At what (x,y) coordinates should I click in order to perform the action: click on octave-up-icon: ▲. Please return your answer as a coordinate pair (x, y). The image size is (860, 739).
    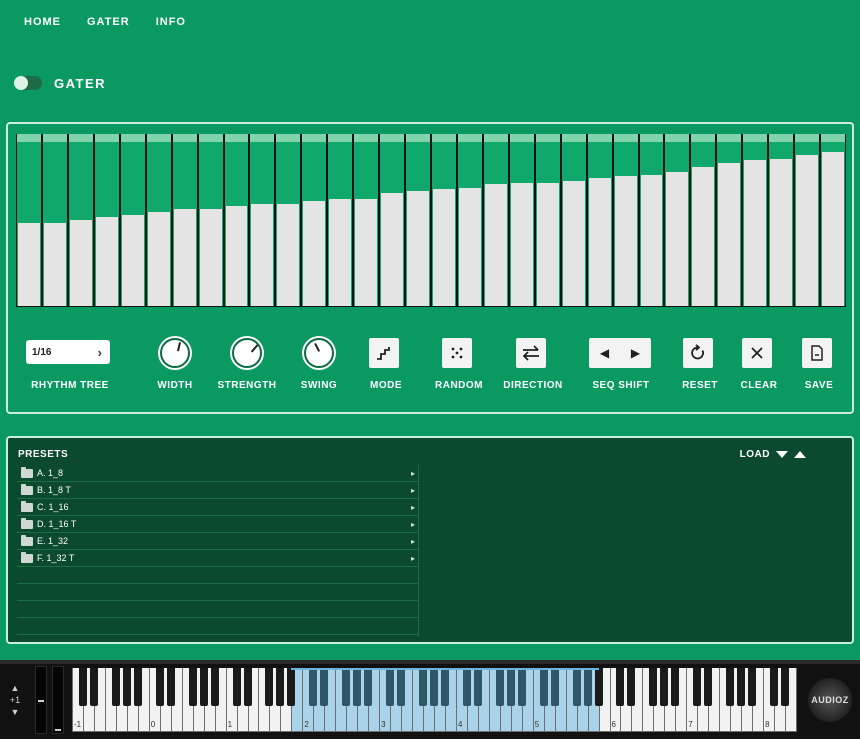
    Looking at the image, I should click on (15, 688).